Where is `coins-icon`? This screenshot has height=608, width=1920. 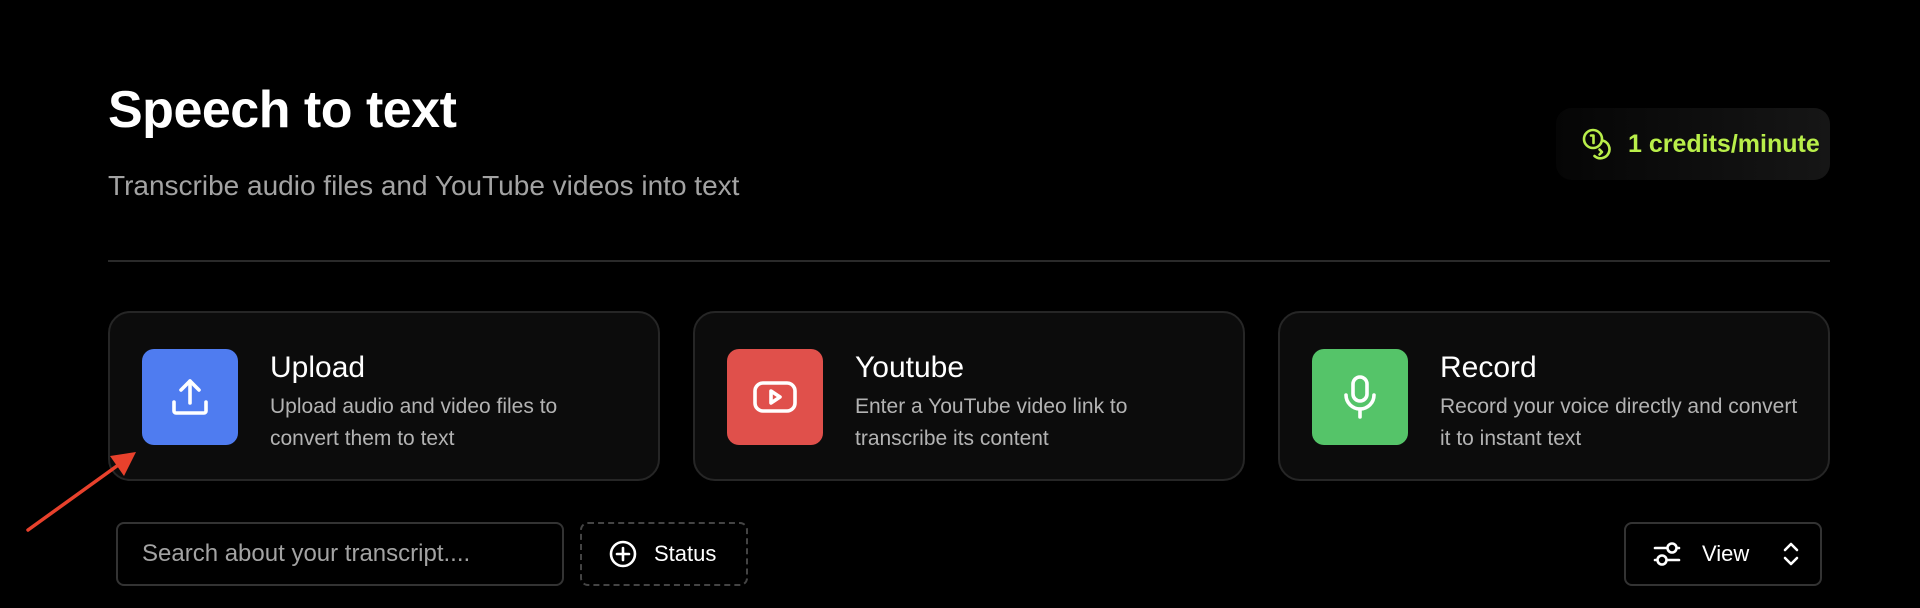 coins-icon is located at coordinates (1598, 144).